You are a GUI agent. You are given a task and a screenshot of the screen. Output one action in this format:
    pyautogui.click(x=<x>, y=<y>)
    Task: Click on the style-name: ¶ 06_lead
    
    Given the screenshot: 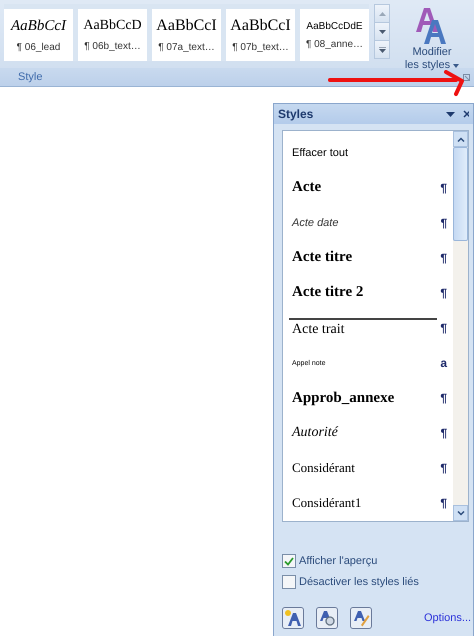 What is the action you would take?
    pyautogui.click(x=38, y=47)
    